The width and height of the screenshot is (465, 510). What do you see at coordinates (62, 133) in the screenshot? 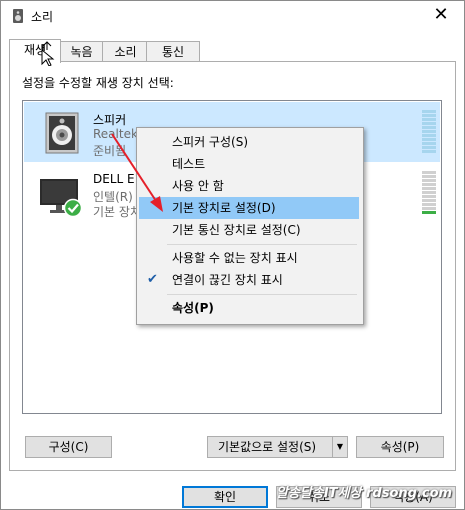
I see `speaker-icon` at bounding box center [62, 133].